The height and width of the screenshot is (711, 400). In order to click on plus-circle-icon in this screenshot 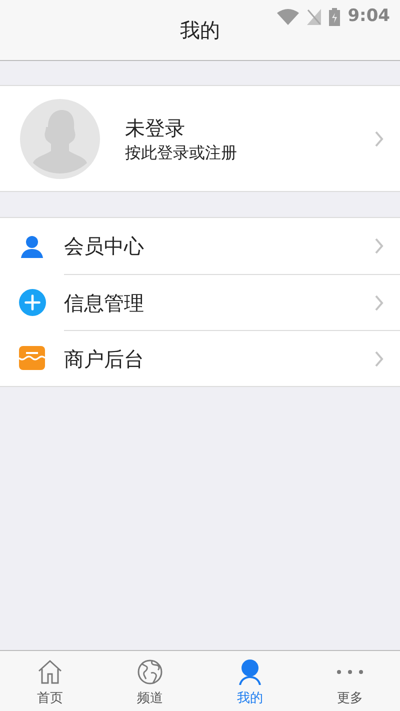, I will do `click(32, 302)`.